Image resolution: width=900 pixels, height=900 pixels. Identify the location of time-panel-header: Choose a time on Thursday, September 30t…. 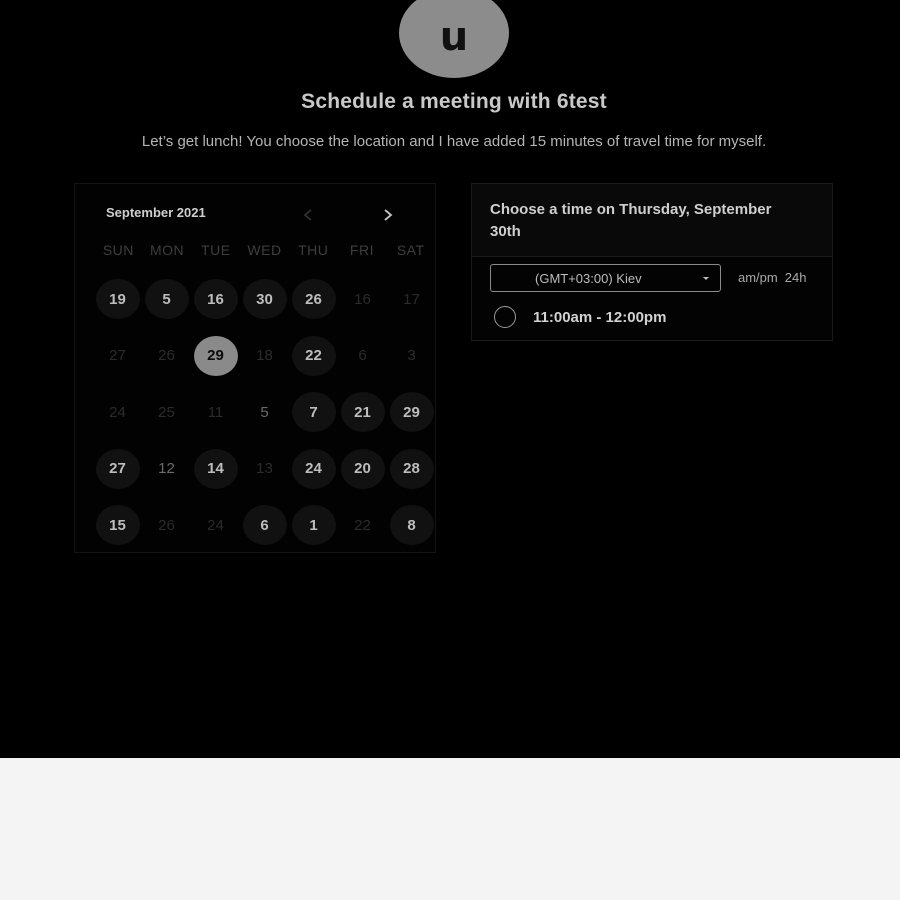
(652, 220).